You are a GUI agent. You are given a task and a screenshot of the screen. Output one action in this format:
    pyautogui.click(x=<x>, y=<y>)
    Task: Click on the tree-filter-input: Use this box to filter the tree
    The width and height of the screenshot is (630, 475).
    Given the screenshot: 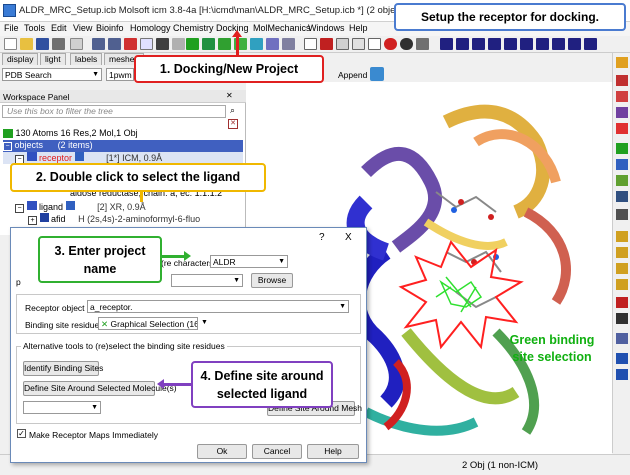 What is the action you would take?
    pyautogui.click(x=114, y=111)
    